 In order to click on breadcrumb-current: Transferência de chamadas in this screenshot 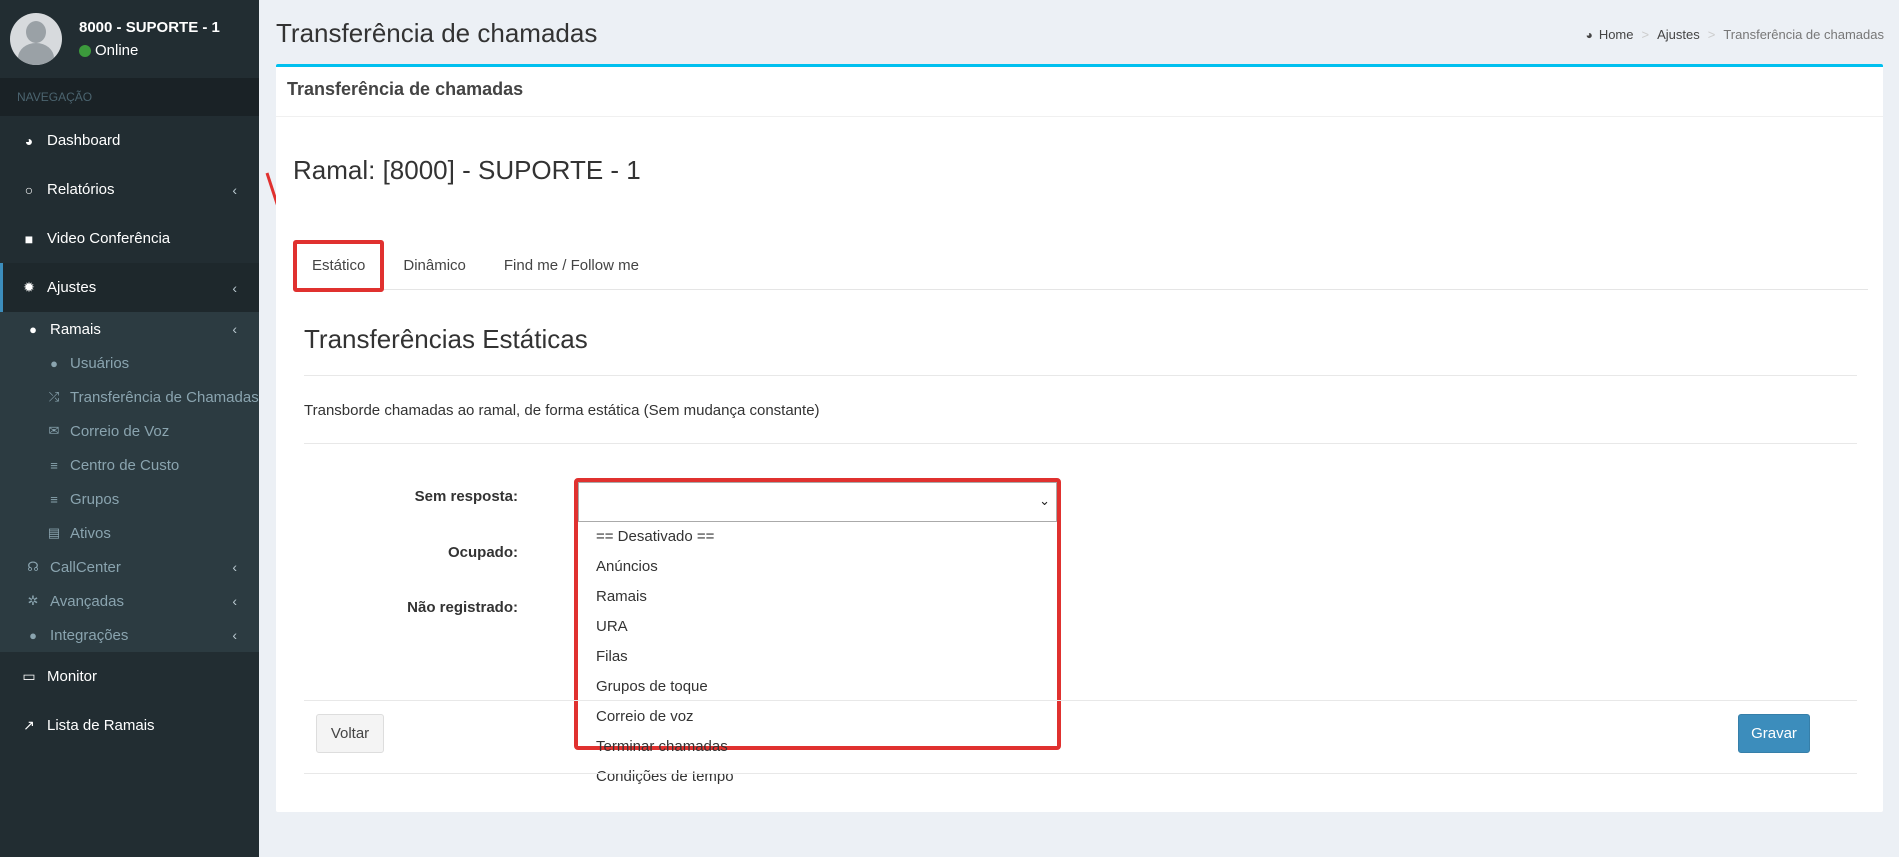, I will do `click(1803, 34)`.